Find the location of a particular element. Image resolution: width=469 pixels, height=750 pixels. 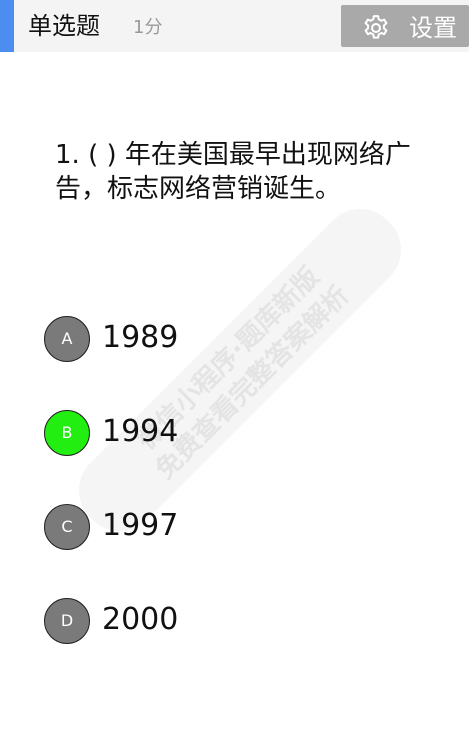

settings-label: 设置 is located at coordinates (433, 28).